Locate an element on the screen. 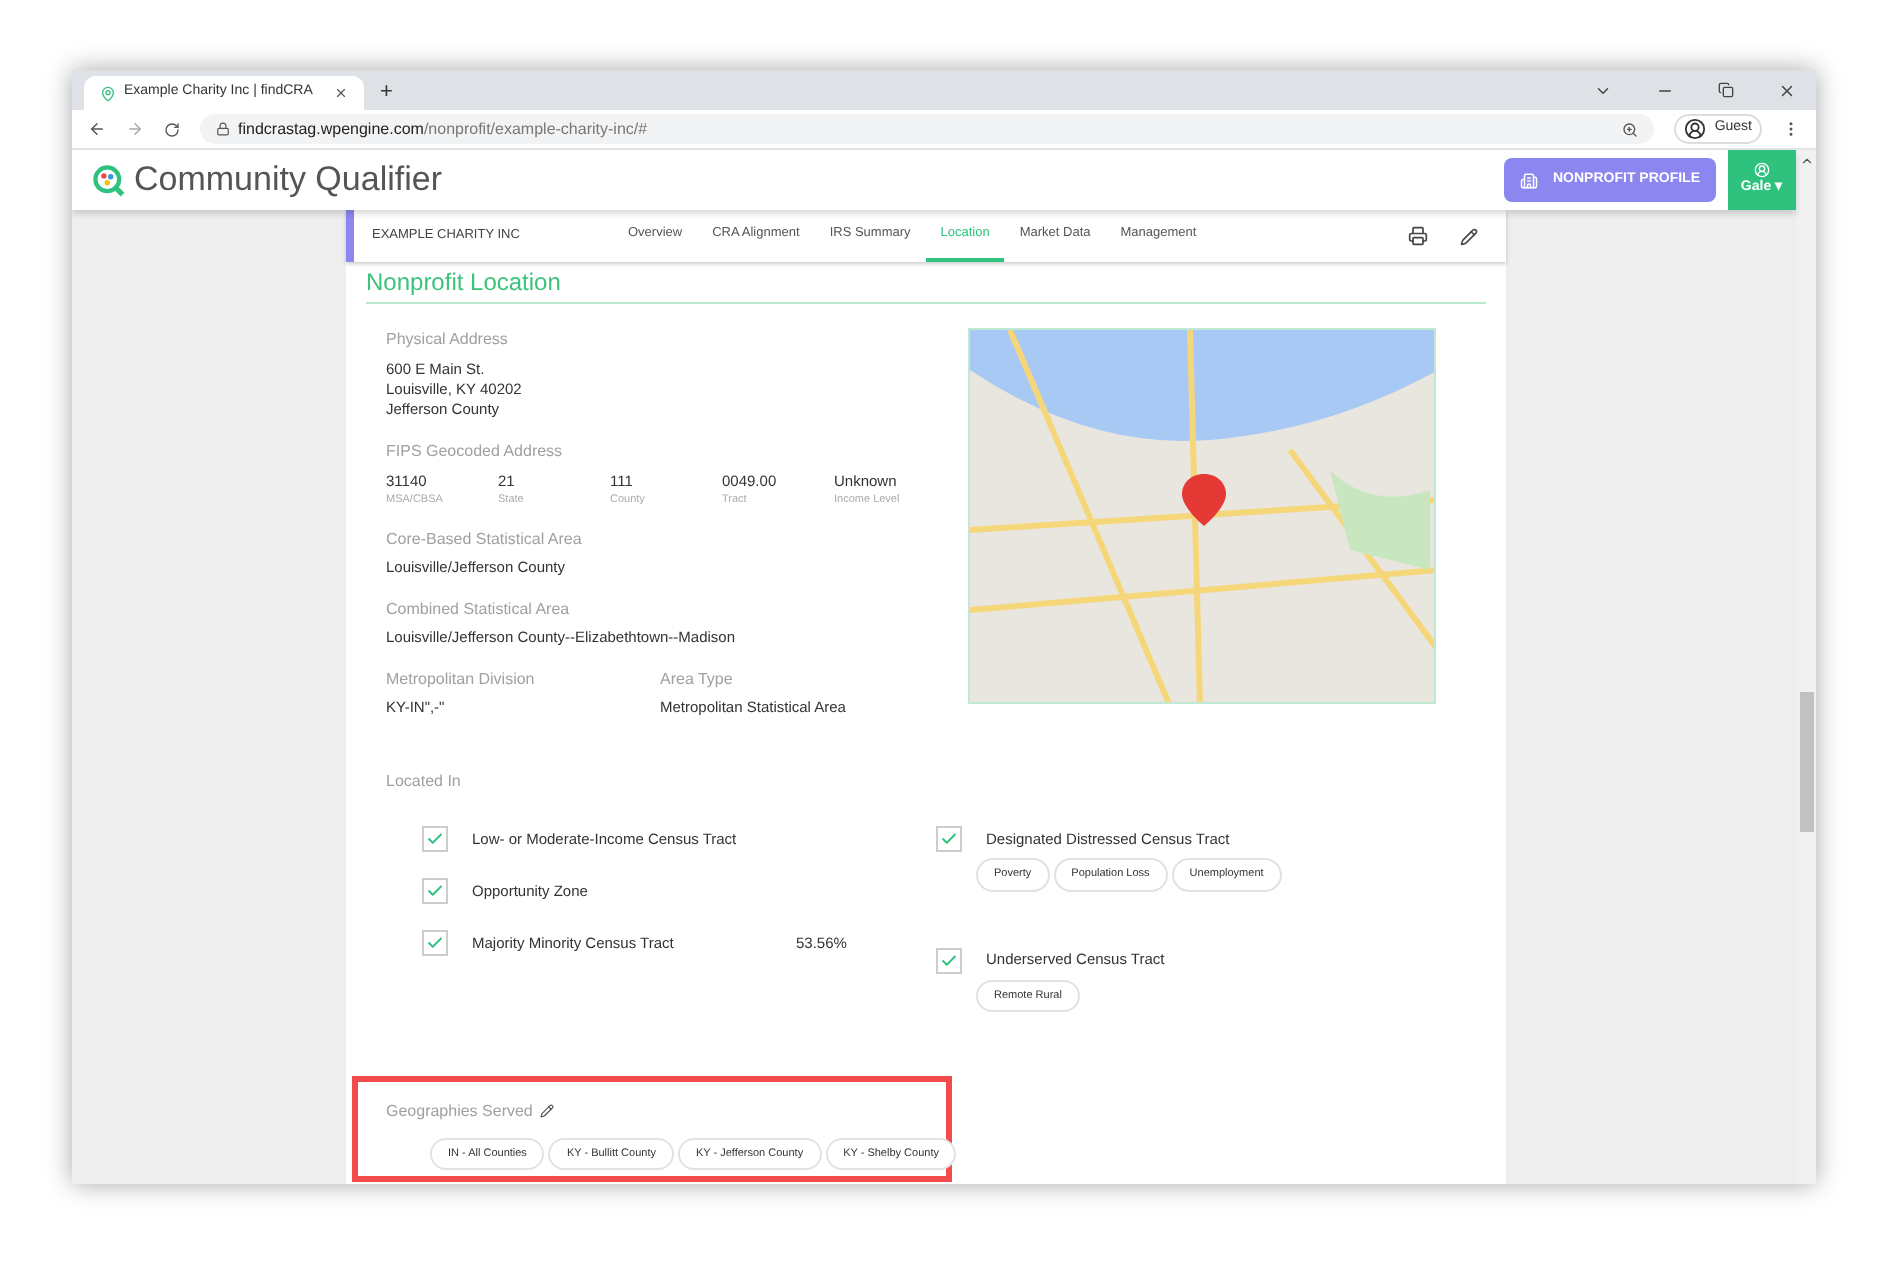 Image resolution: width=1896 pixels, height=1270 pixels. avatar-icon is located at coordinates (1695, 129).